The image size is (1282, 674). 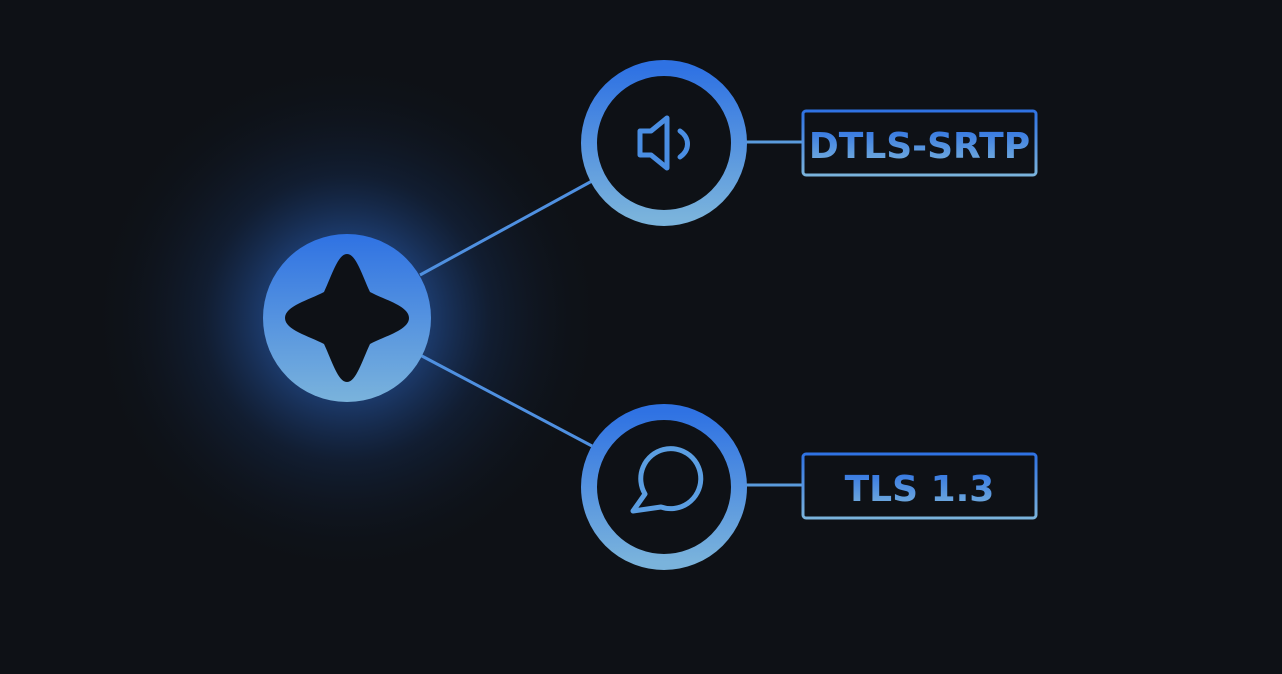 I want to click on protocol-label-text: DTLS-SRTP, so click(x=919, y=146).